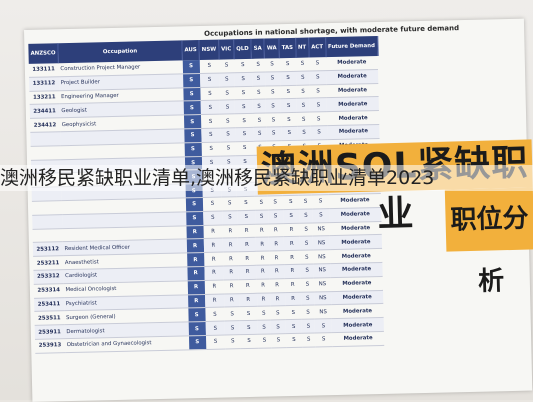 This screenshot has width=533, height=402. What do you see at coordinates (43, 70) in the screenshot?
I see `anzsco-code: 133111` at bounding box center [43, 70].